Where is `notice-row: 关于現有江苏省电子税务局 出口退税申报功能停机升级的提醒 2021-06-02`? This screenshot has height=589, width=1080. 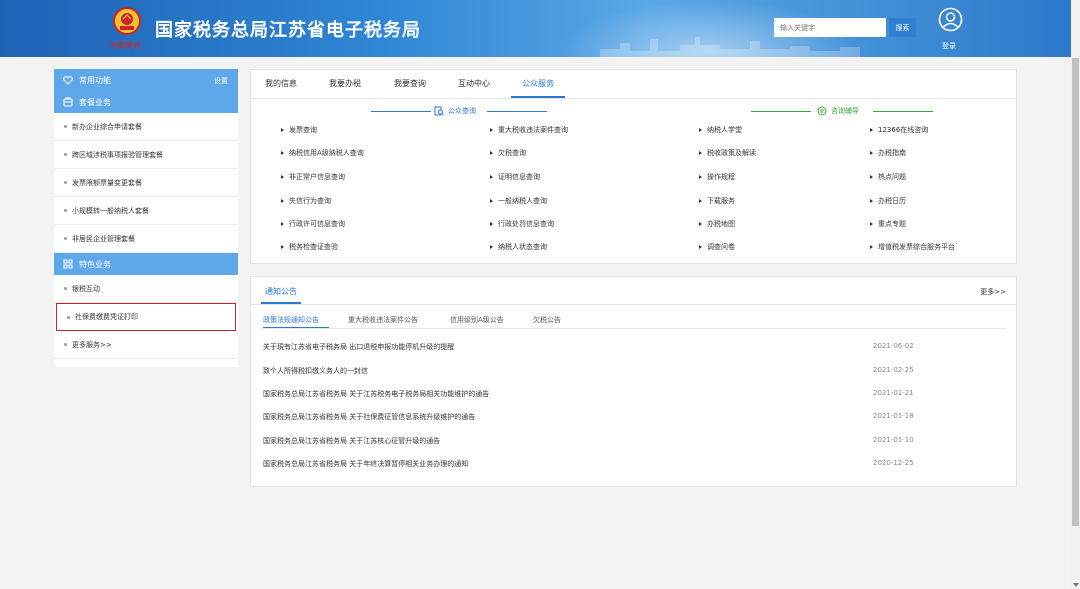 notice-row: 关于現有江苏省电子税务局 出口退税申报功能停机升级的提醒 2021-06-02 is located at coordinates (637, 347).